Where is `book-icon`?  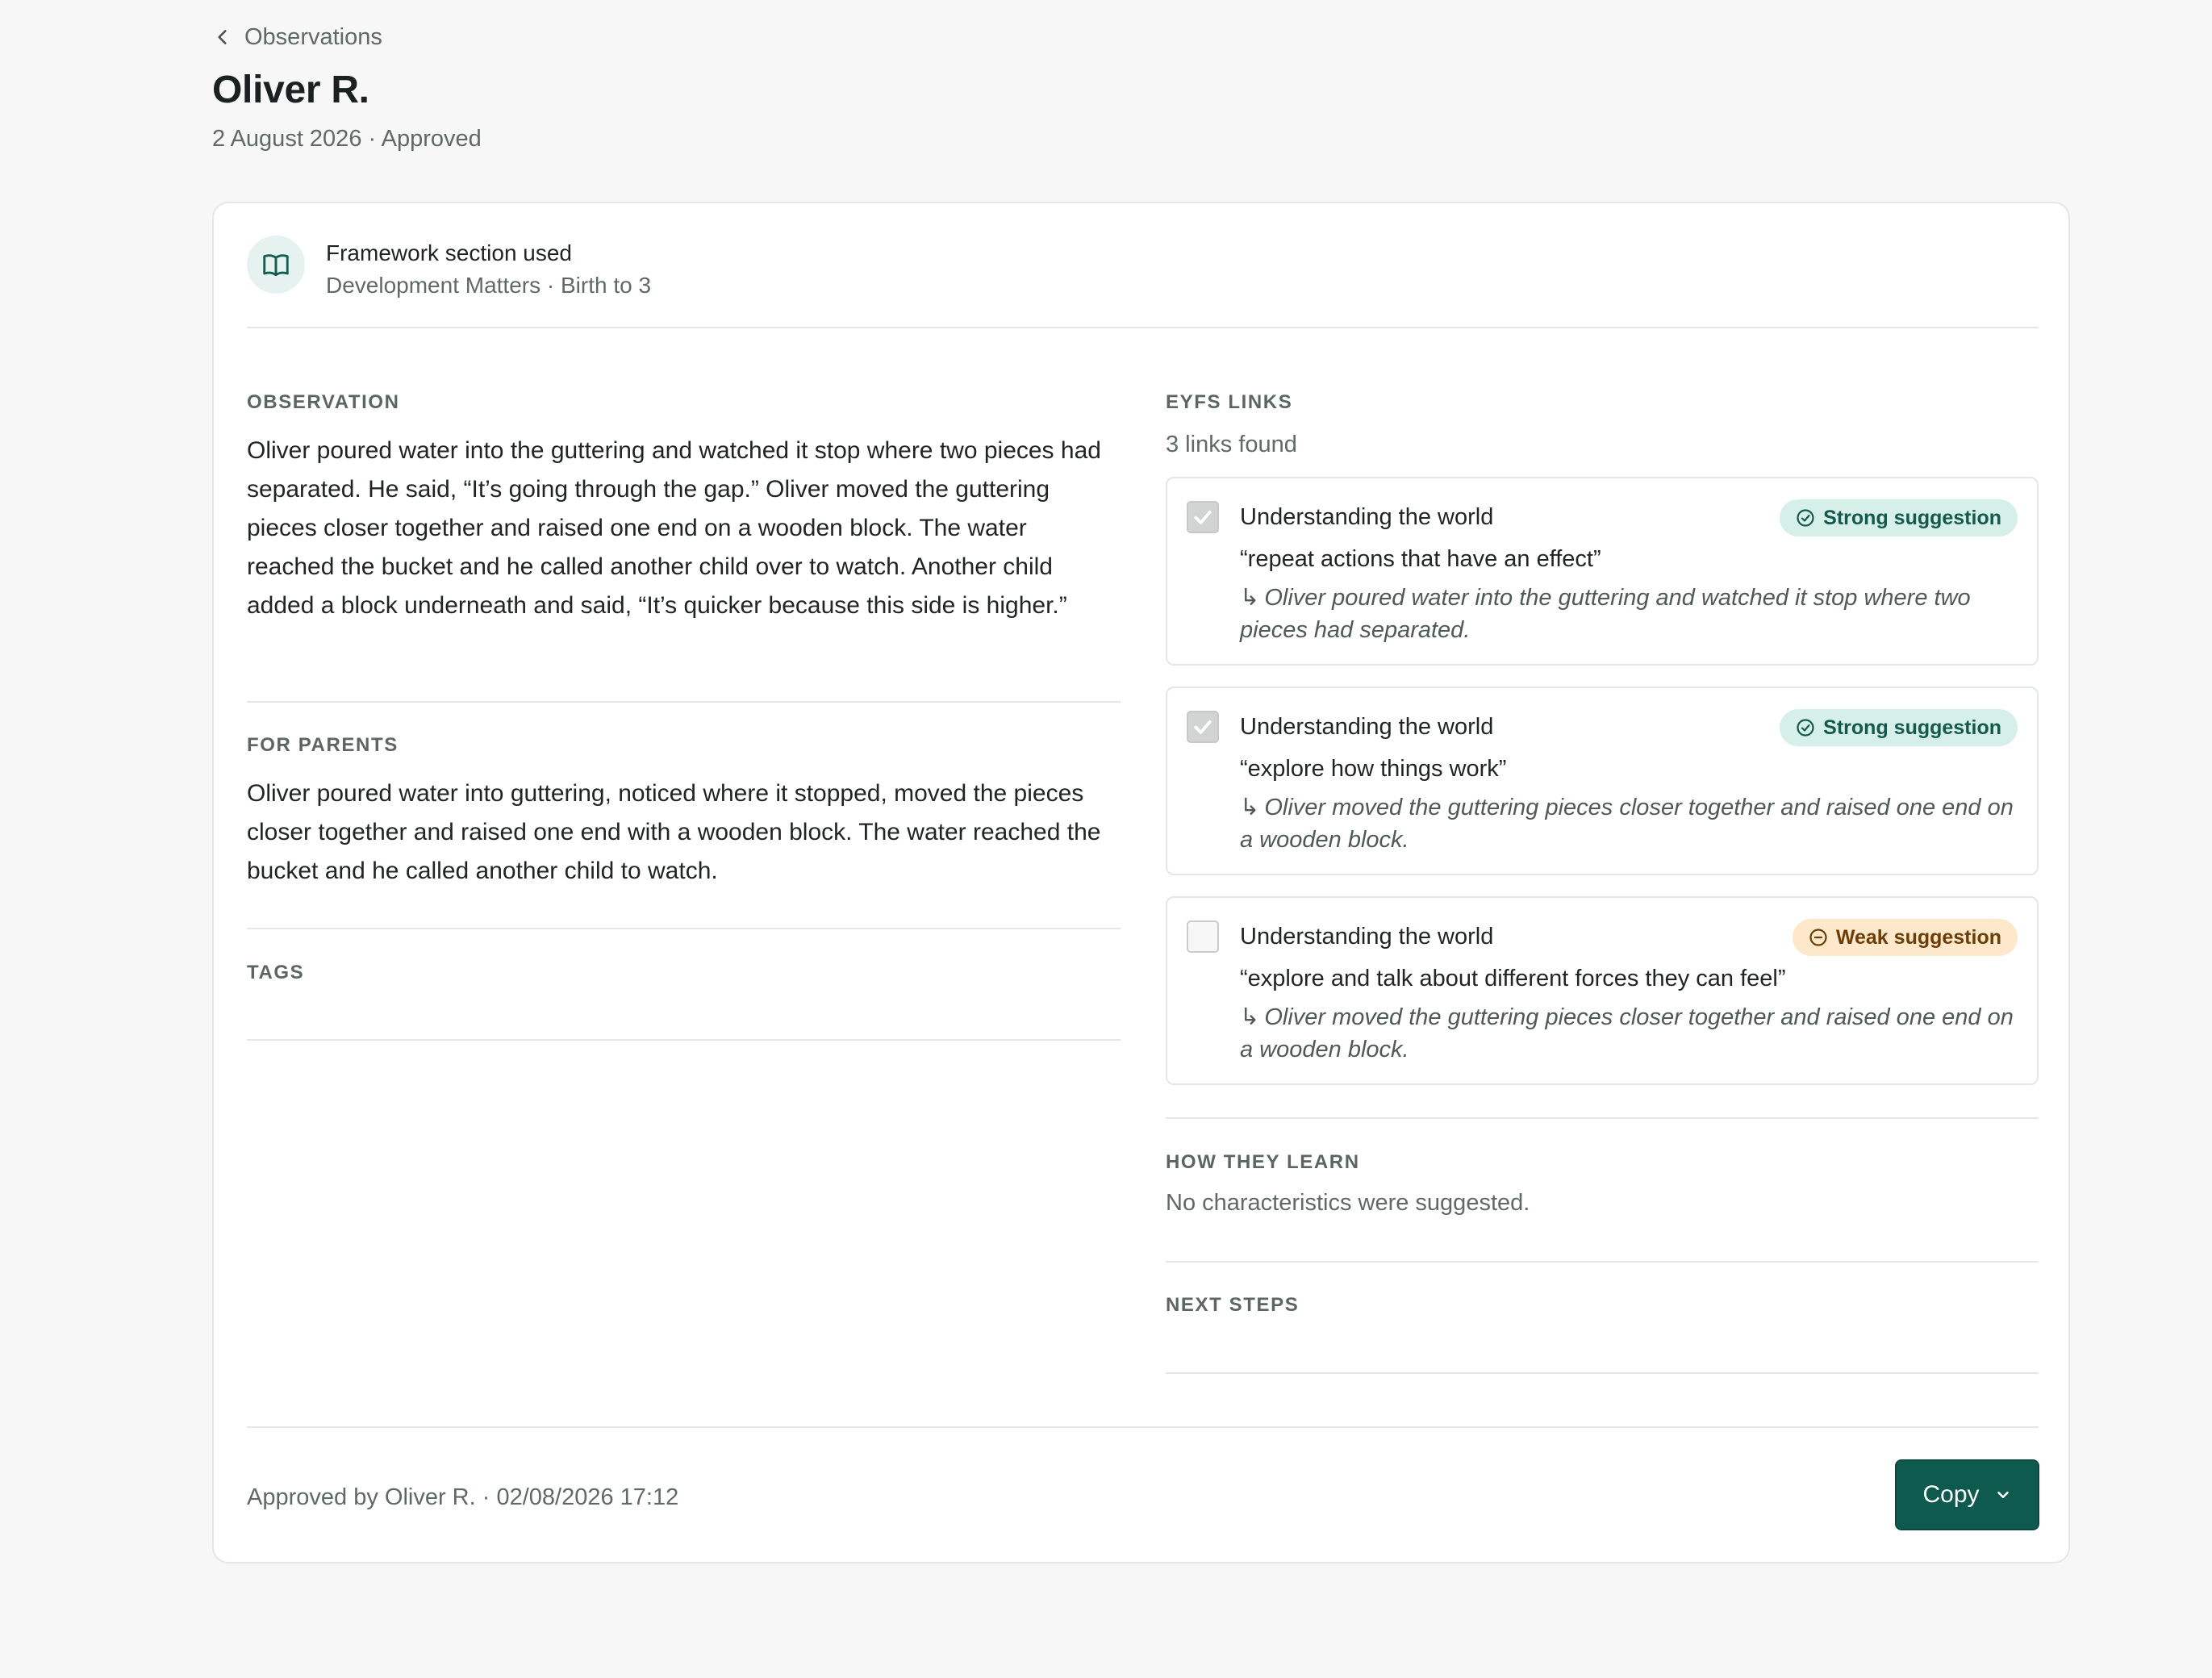 book-icon is located at coordinates (276, 265).